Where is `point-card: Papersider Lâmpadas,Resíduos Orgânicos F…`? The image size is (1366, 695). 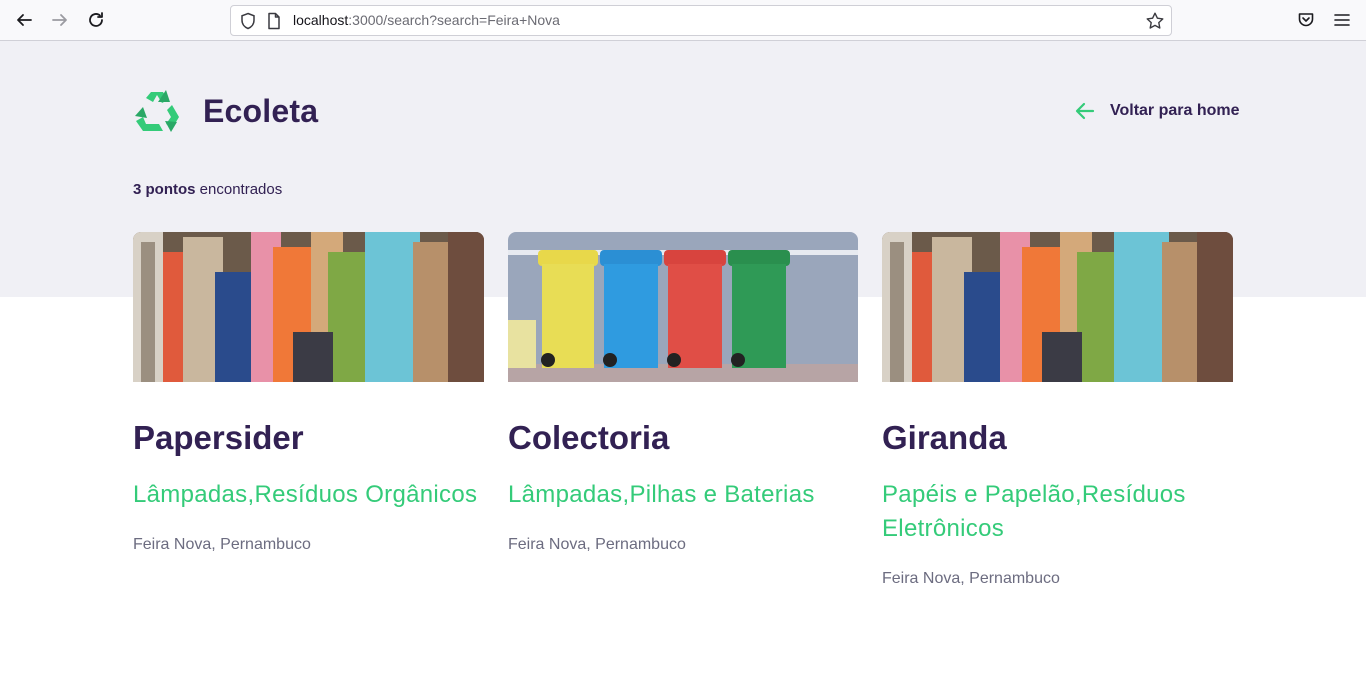
point-card: Papersider Lâmpadas,Resíduos Orgânicos F… is located at coordinates (308, 393).